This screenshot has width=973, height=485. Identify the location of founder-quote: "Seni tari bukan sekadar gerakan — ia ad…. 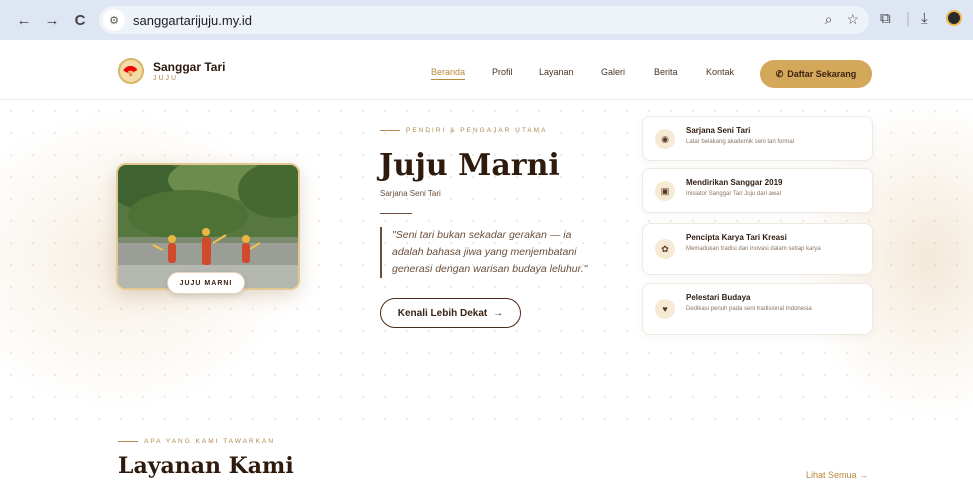
(490, 252).